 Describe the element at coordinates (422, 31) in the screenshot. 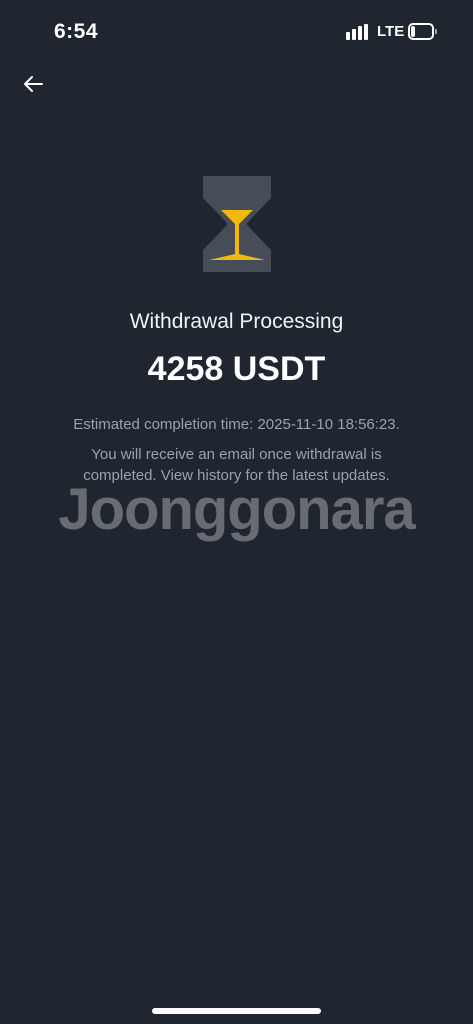

I see `battery-icon` at that location.